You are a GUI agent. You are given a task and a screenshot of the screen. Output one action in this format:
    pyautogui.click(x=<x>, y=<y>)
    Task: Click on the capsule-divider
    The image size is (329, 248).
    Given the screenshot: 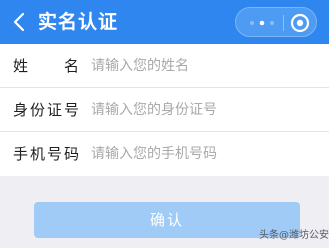 What is the action you would take?
    pyautogui.click(x=283, y=23)
    